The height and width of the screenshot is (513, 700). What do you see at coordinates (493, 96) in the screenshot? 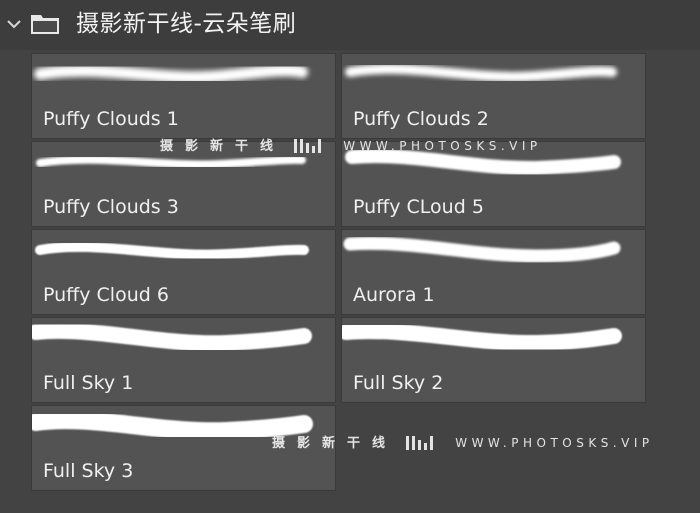
I see `brush-preset-tile: Puffy Clouds 2` at bounding box center [493, 96].